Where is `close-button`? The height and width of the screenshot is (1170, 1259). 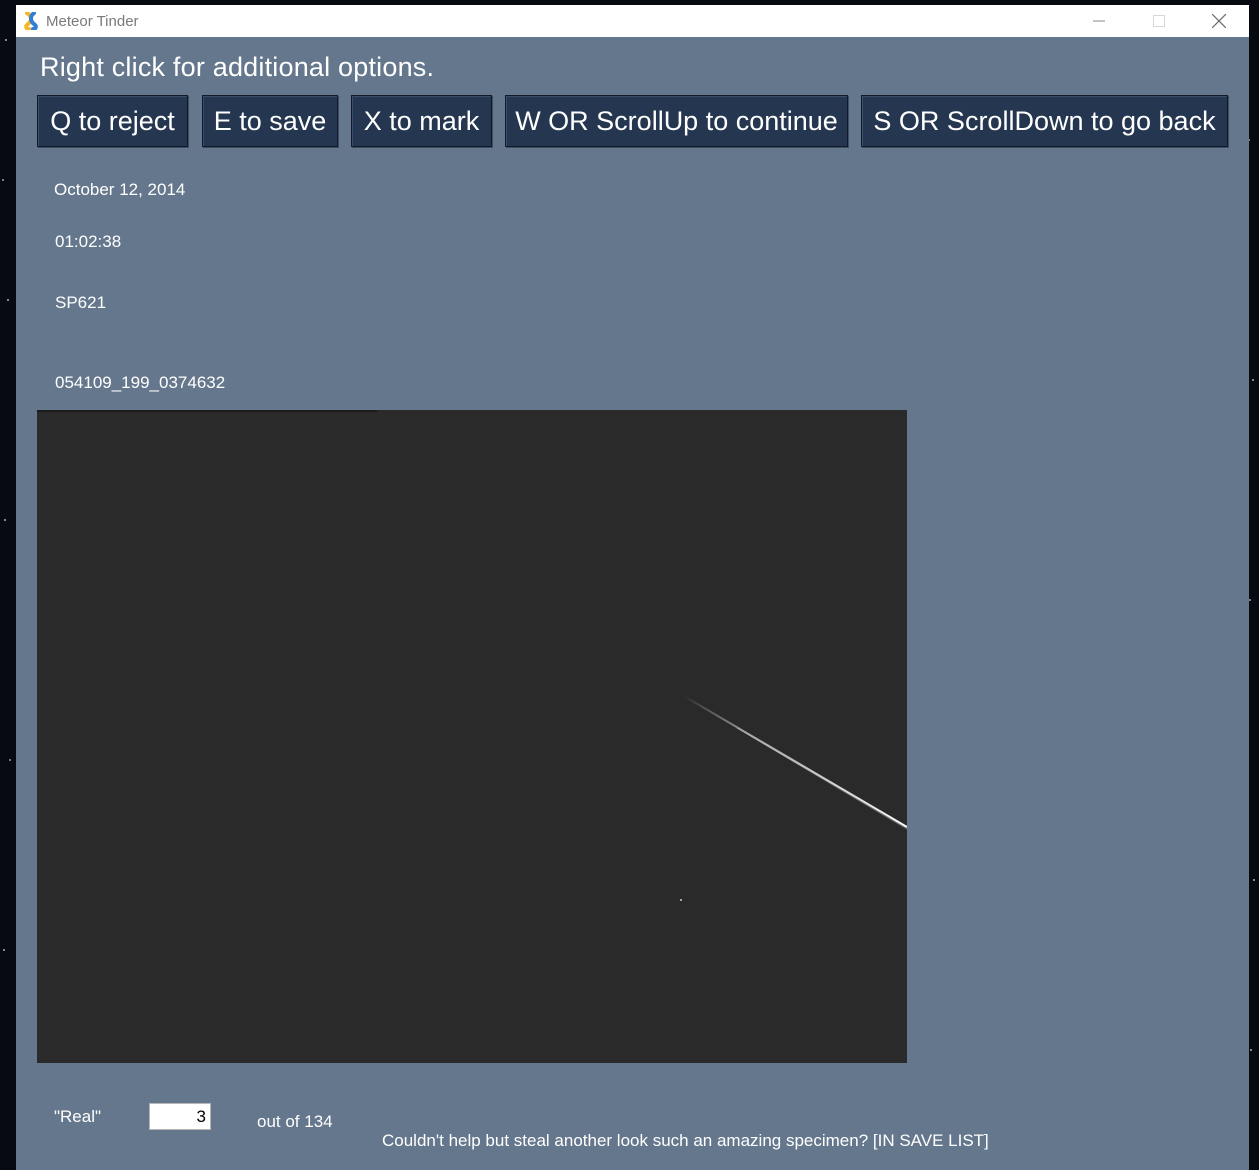 close-button is located at coordinates (1219, 21).